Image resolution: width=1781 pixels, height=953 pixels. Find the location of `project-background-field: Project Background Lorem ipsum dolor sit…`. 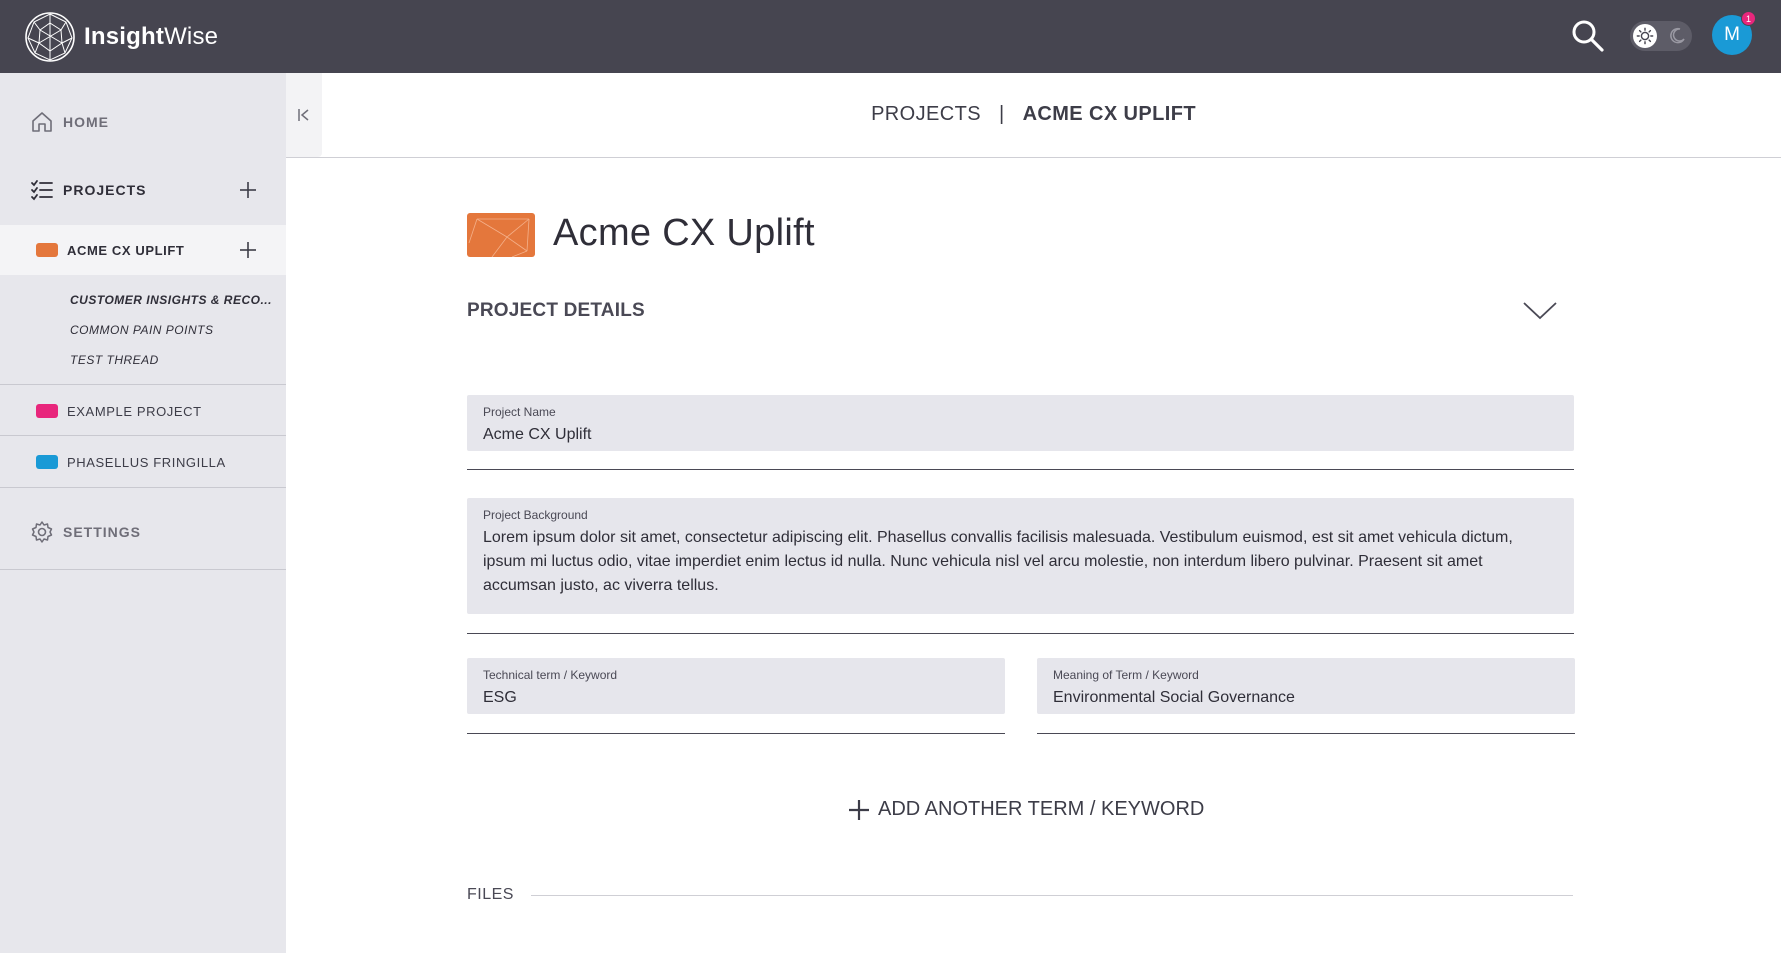

project-background-field: Project Background Lorem ipsum dolor sit… is located at coordinates (1020, 556).